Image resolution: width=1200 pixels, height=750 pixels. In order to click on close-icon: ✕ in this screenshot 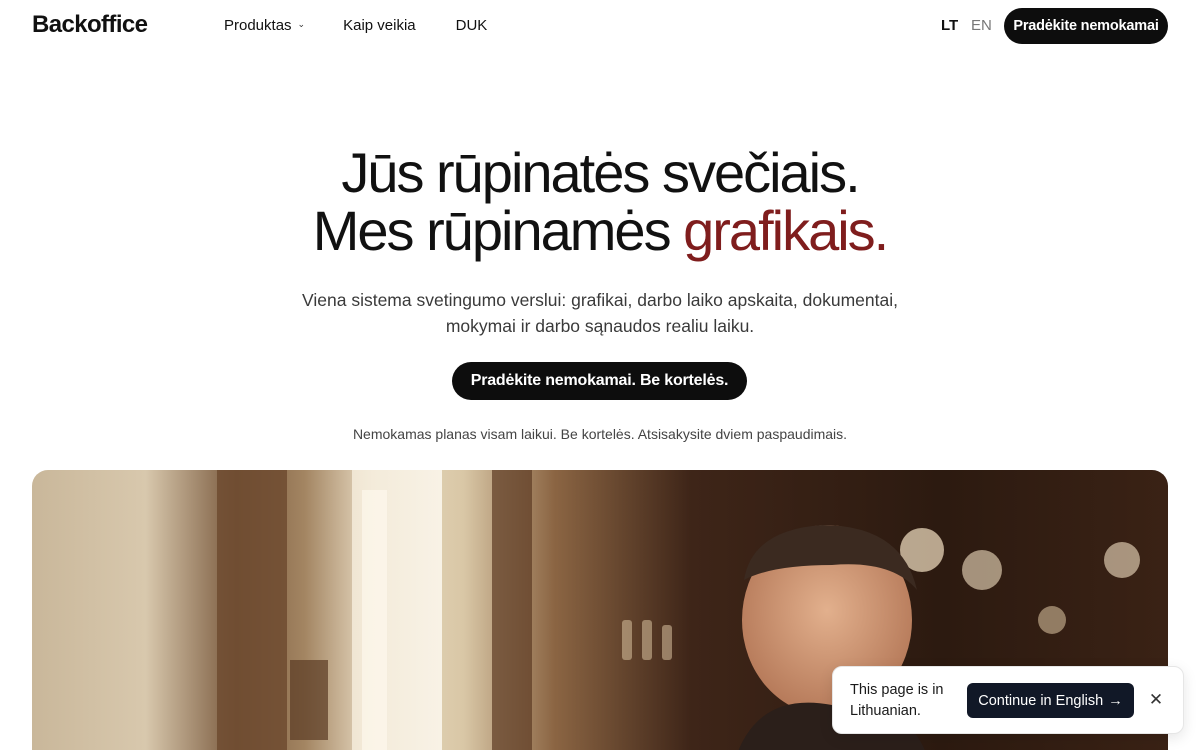, I will do `click(1156, 700)`.